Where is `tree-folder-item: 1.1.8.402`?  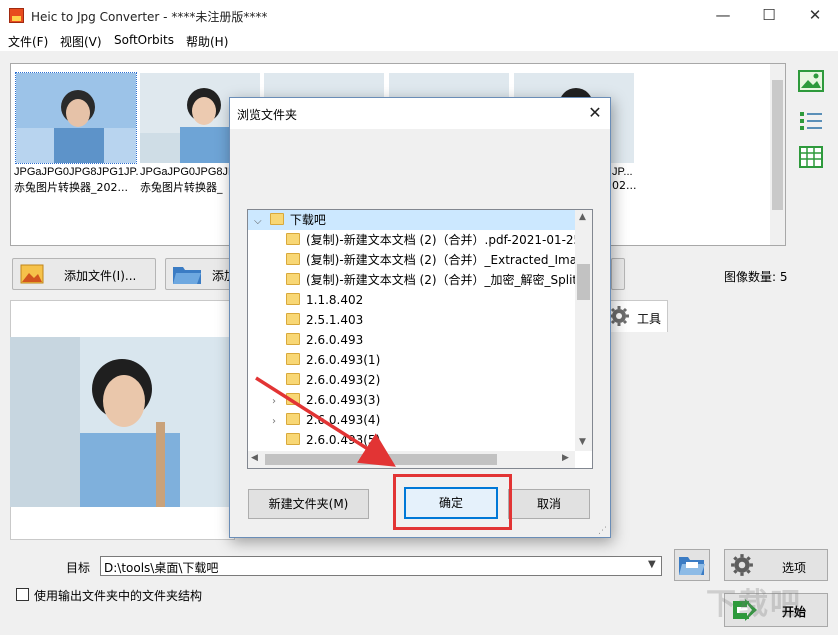
tree-folder-item: 1.1.8.402 is located at coordinates (420, 300).